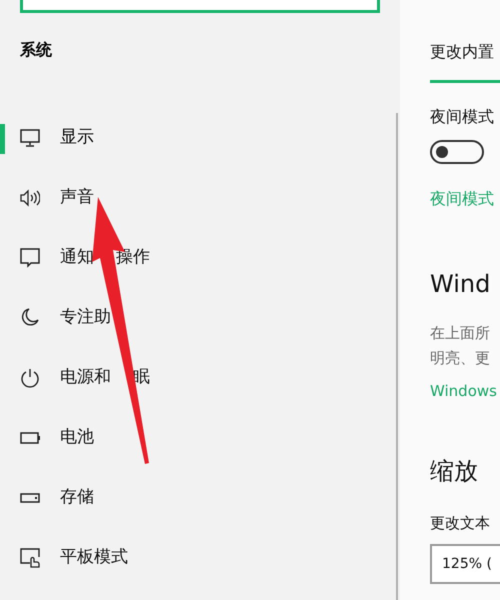 This screenshot has height=600, width=500. What do you see at coordinates (462, 52) in the screenshot?
I see `slider-label: 更改内置` at bounding box center [462, 52].